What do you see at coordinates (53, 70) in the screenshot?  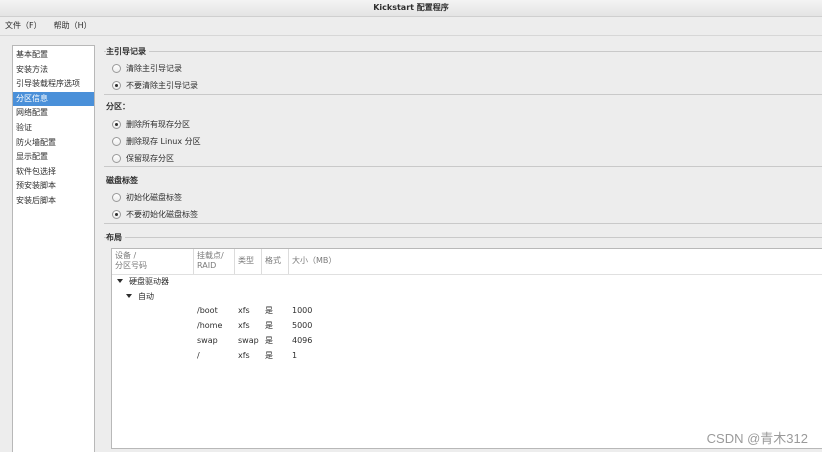 I see `sidebar-item-install-method: 安装方法` at bounding box center [53, 70].